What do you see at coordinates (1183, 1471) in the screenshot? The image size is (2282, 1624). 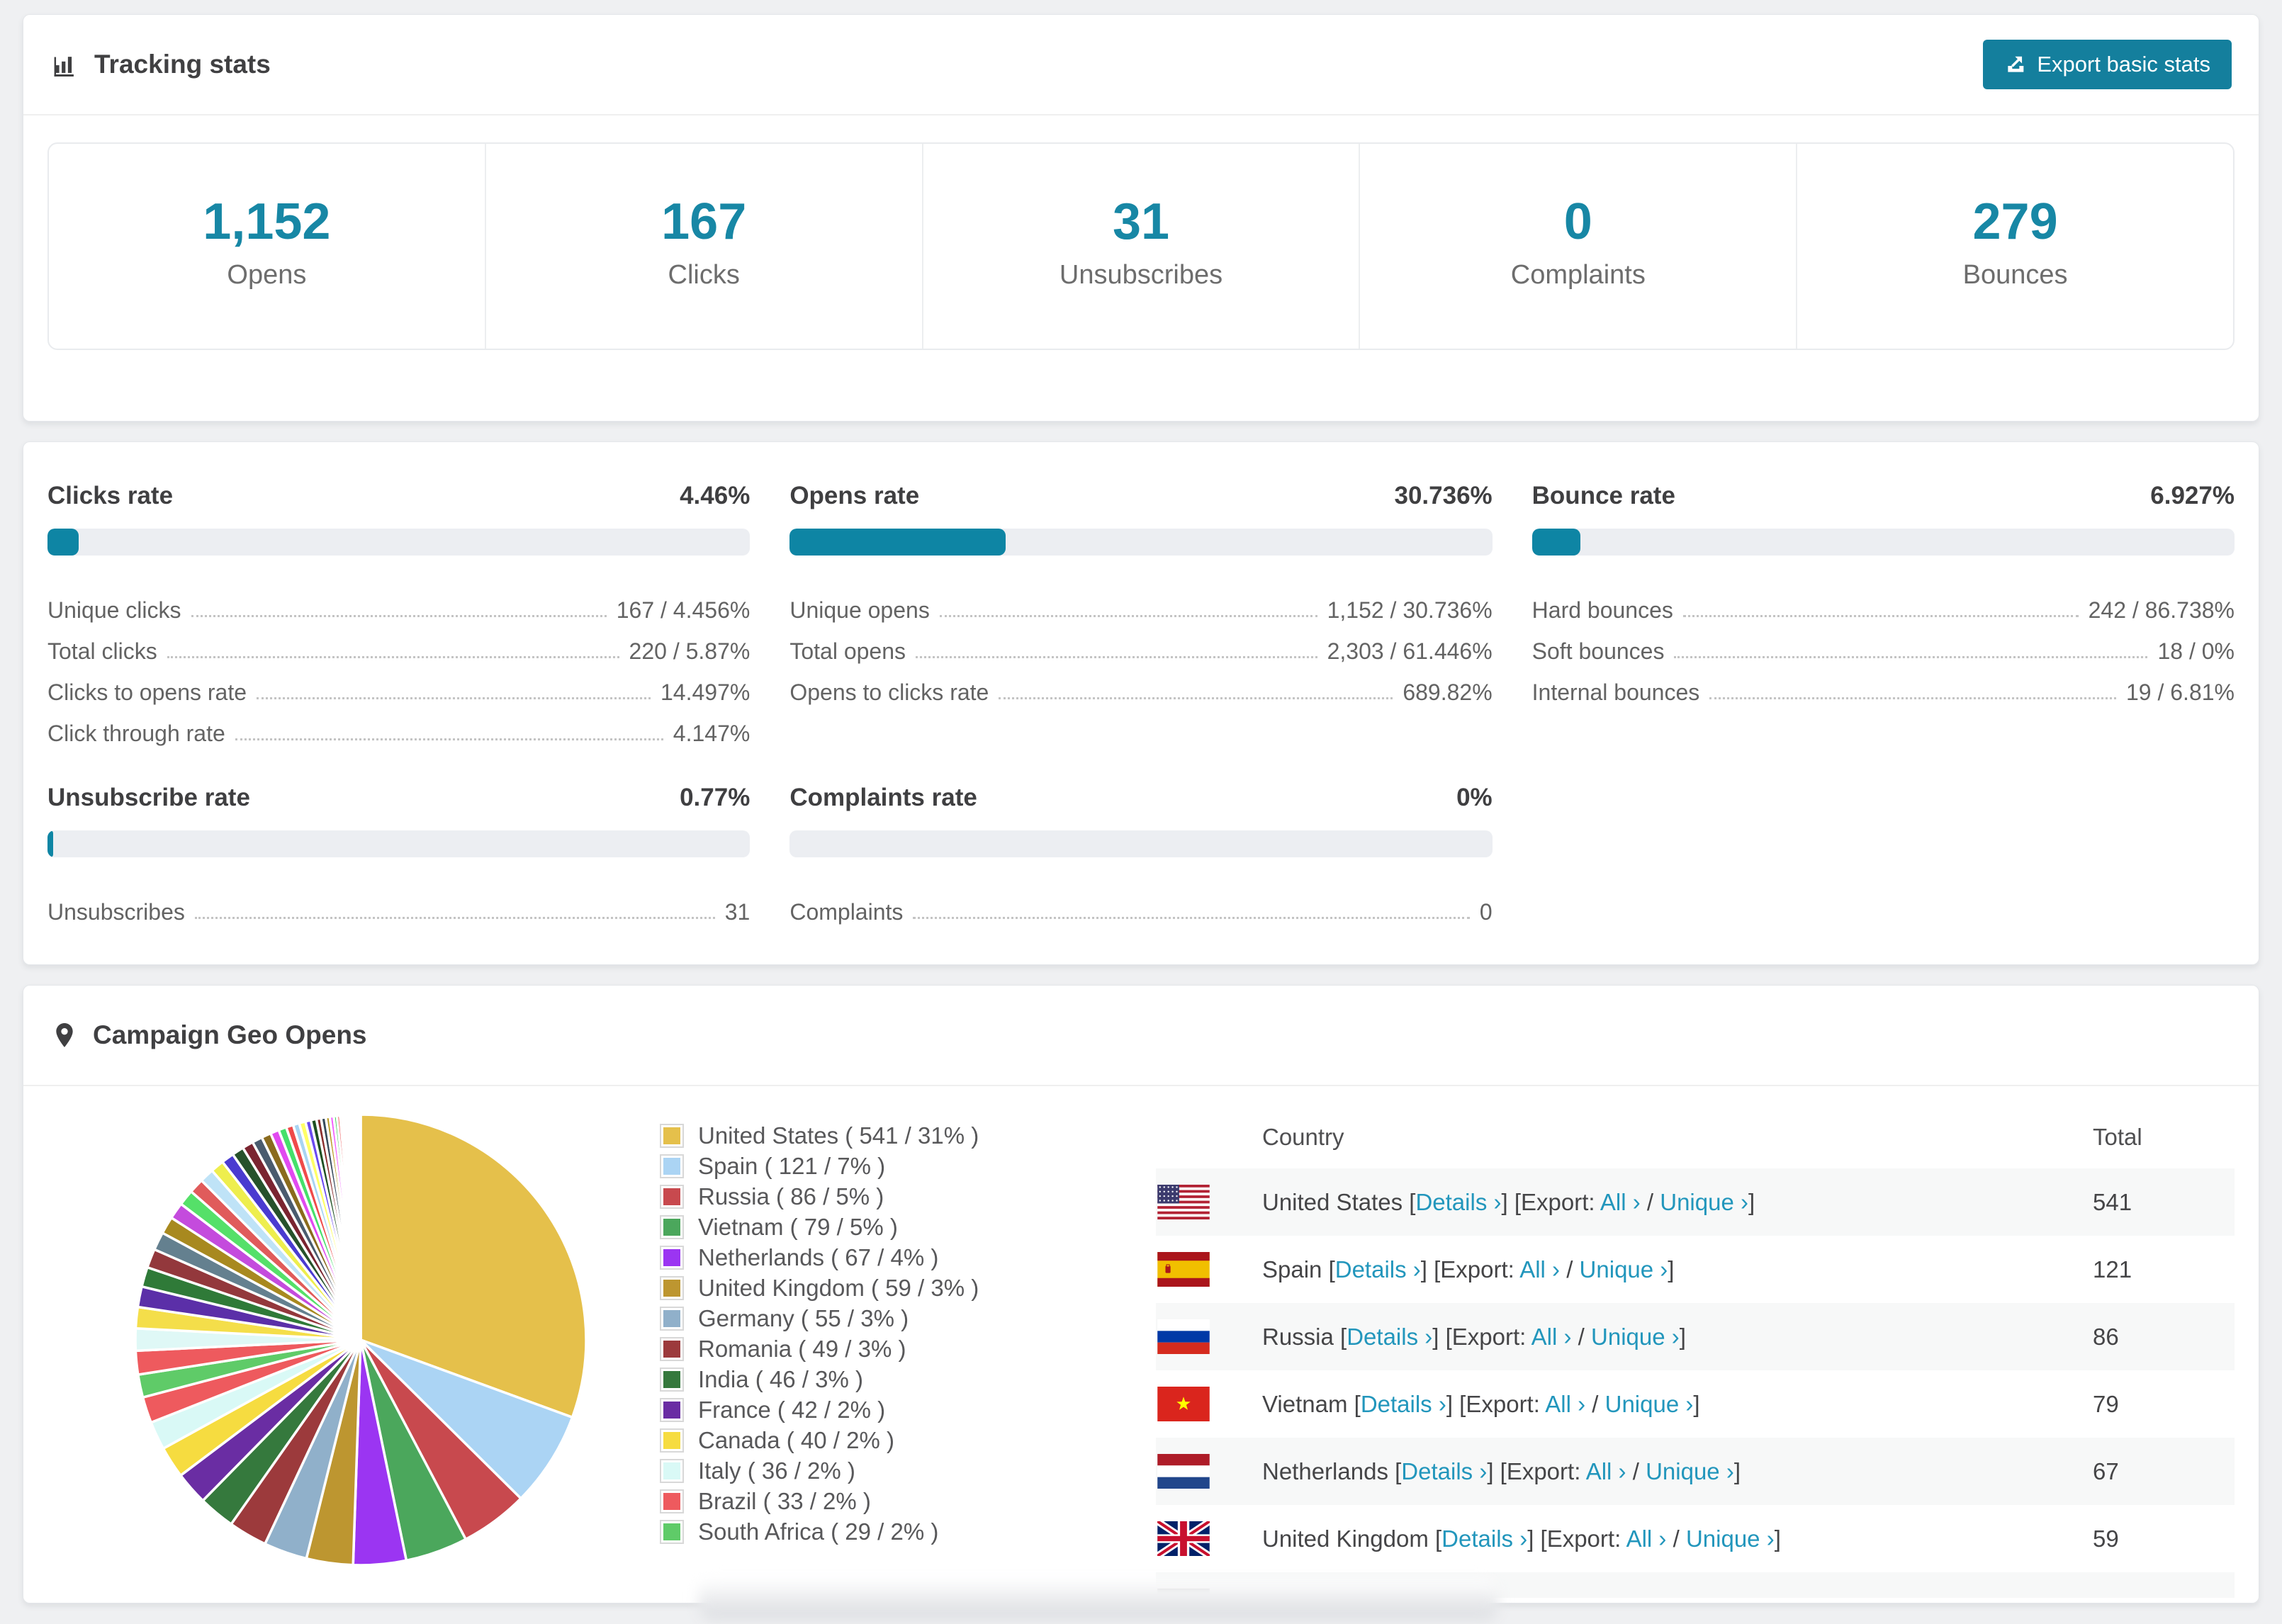 I see `country-flag-icon-nl` at bounding box center [1183, 1471].